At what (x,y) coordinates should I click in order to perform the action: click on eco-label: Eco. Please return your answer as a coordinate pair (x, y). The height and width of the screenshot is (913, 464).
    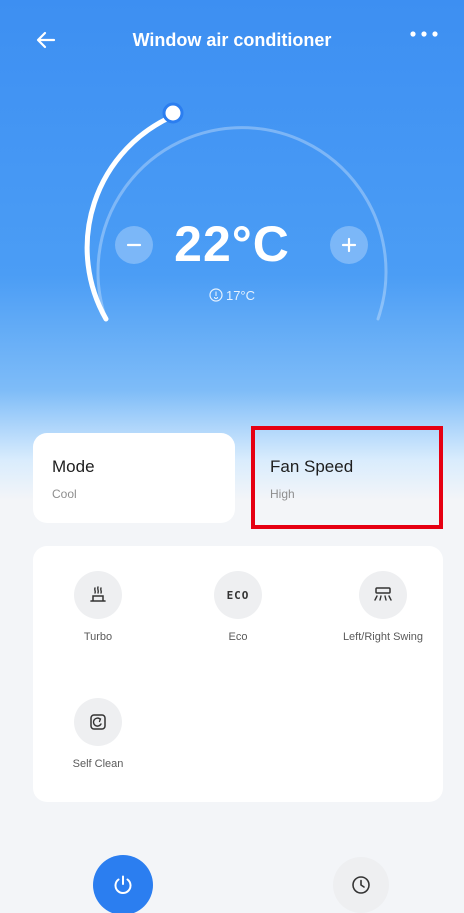
    Looking at the image, I should click on (238, 637).